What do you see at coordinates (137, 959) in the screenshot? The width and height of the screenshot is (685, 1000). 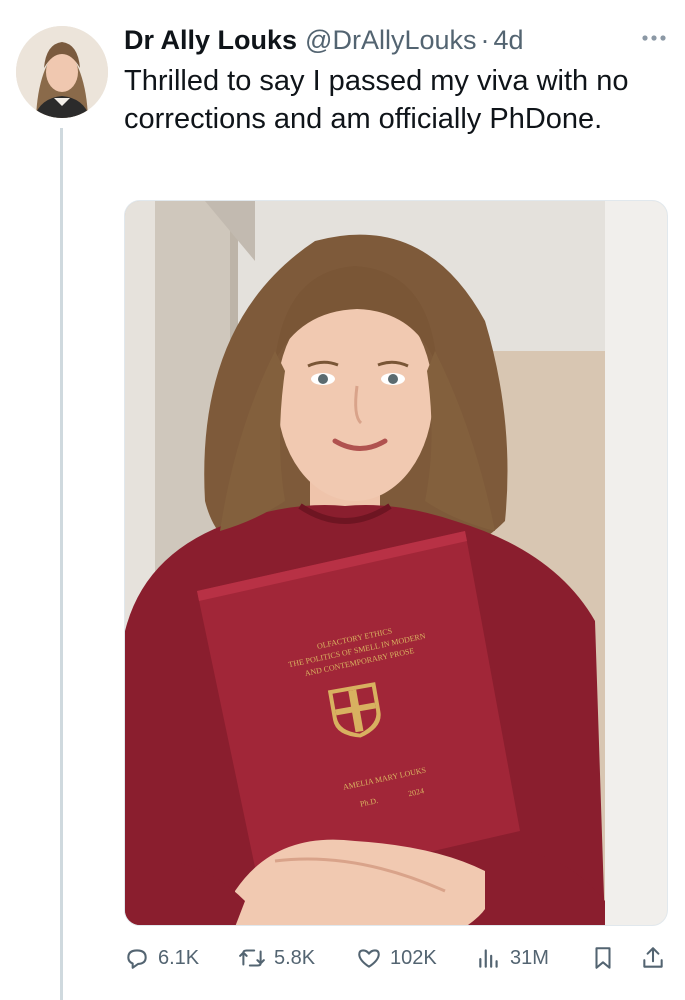 I see `reply-icon` at bounding box center [137, 959].